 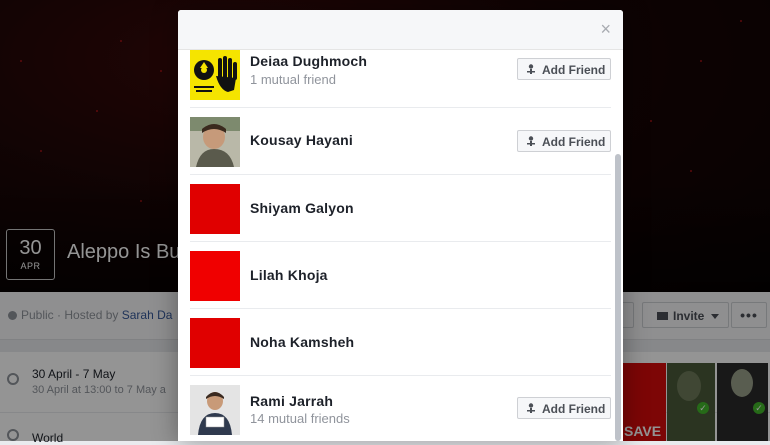 I want to click on person-name: Deiaa Dughmoch, so click(x=308, y=61).